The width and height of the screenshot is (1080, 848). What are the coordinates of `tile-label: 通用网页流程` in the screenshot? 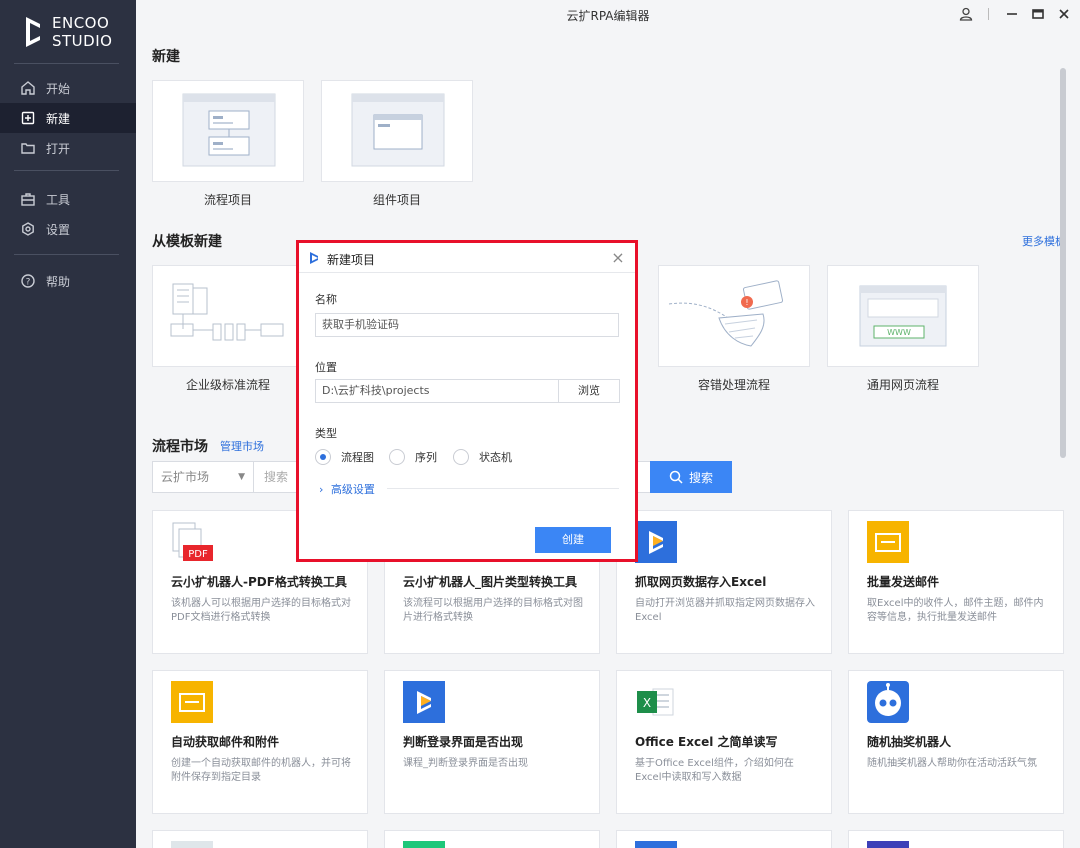 It's located at (902, 385).